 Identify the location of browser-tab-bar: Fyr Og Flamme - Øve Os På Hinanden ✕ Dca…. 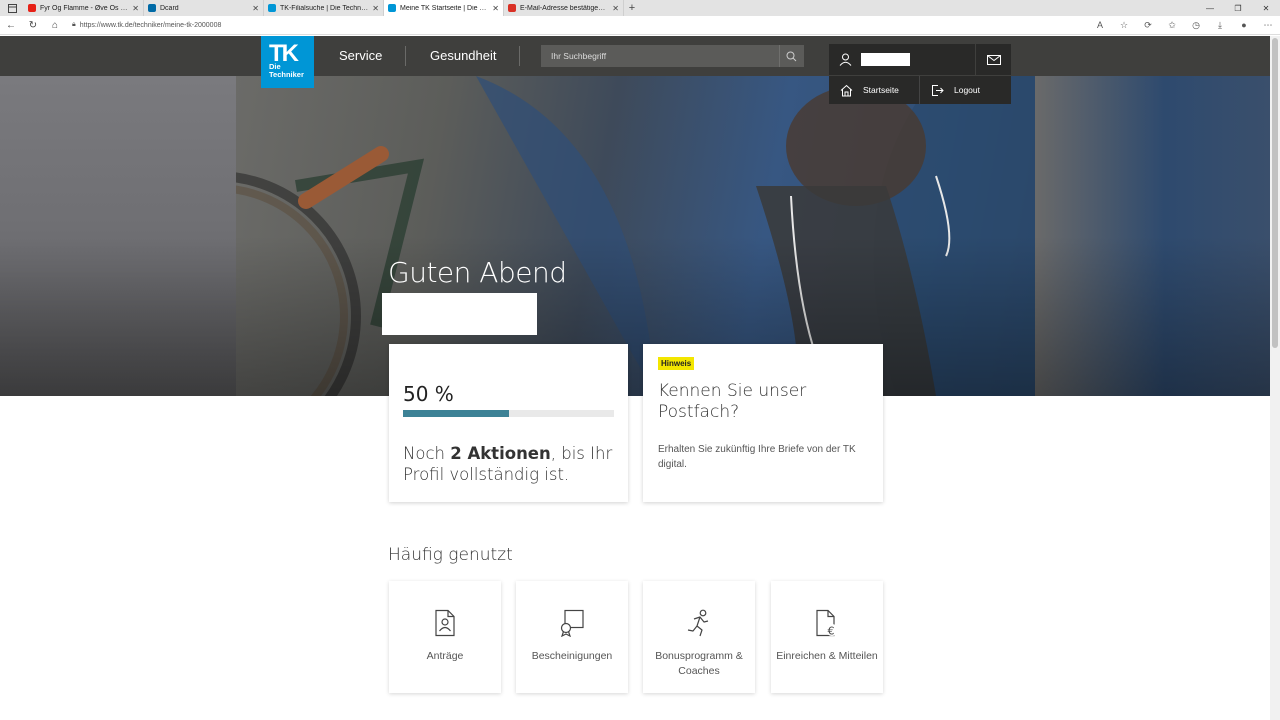
(640, 8).